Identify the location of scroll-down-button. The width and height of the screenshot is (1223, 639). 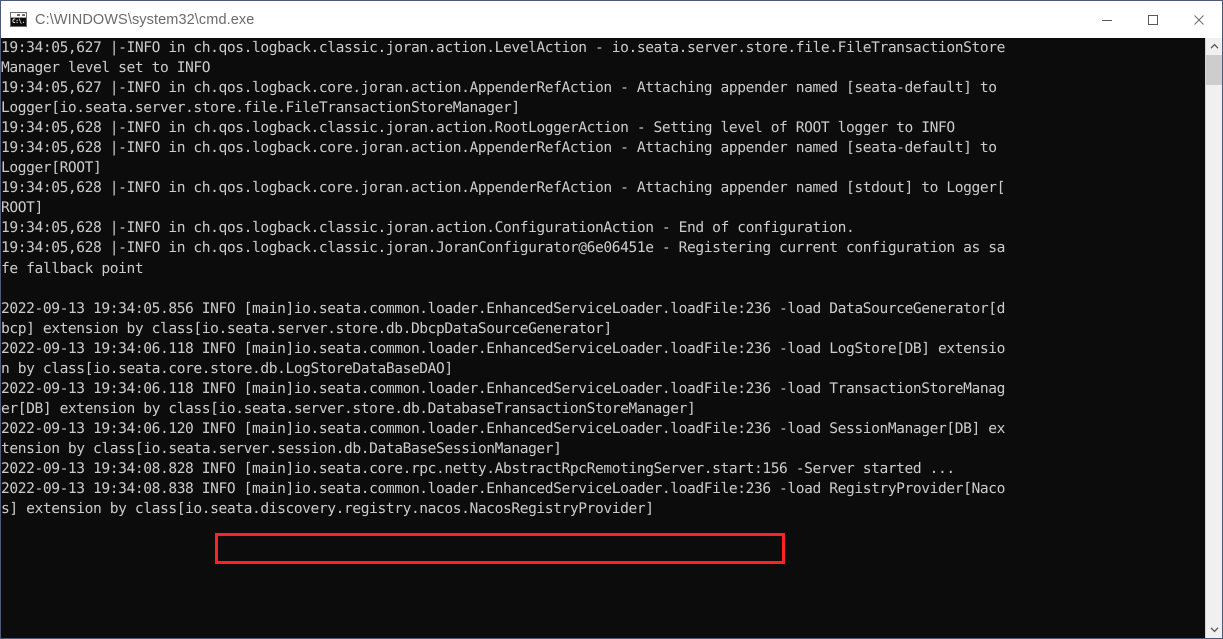
(1214, 629).